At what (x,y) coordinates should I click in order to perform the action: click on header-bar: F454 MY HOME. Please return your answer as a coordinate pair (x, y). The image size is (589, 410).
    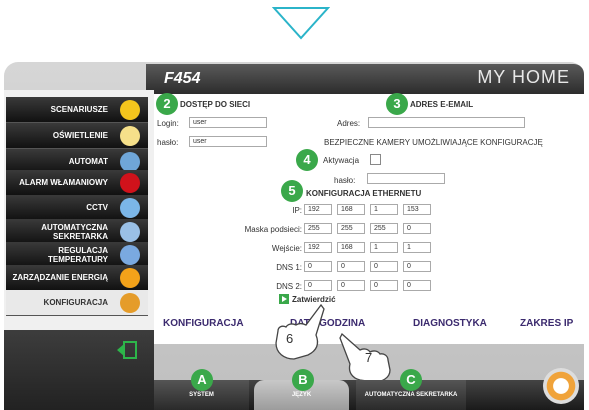
    Looking at the image, I should click on (365, 79).